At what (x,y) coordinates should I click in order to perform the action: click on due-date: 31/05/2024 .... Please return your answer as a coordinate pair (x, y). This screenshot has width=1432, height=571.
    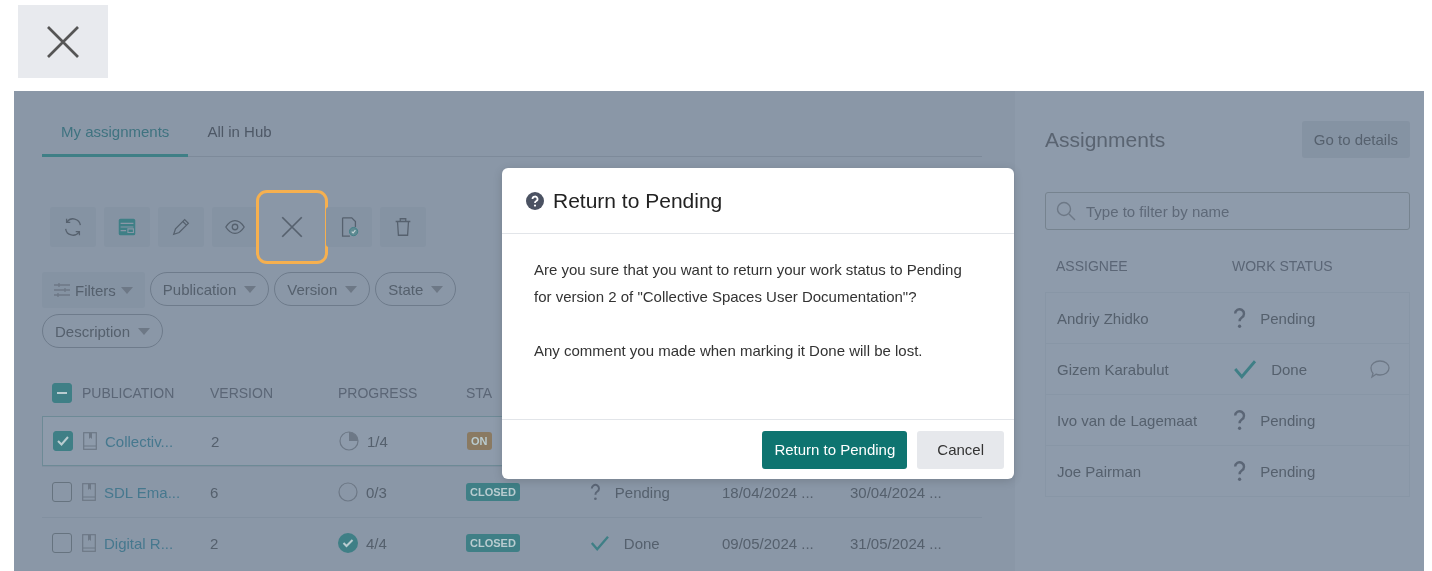
    Looking at the image, I should click on (896, 543).